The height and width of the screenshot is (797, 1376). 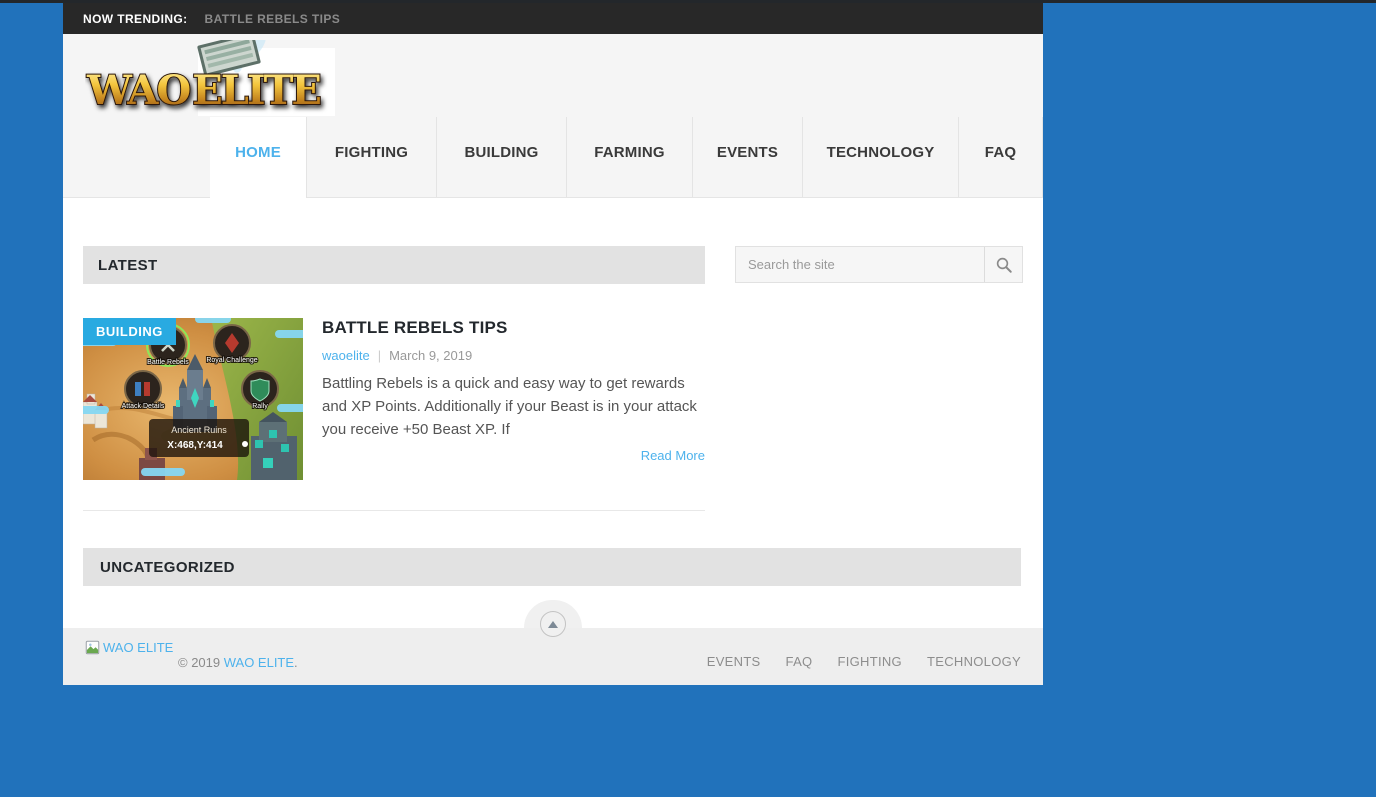 What do you see at coordinates (143, 406) in the screenshot?
I see `svg-text: Attack Details` at bounding box center [143, 406].